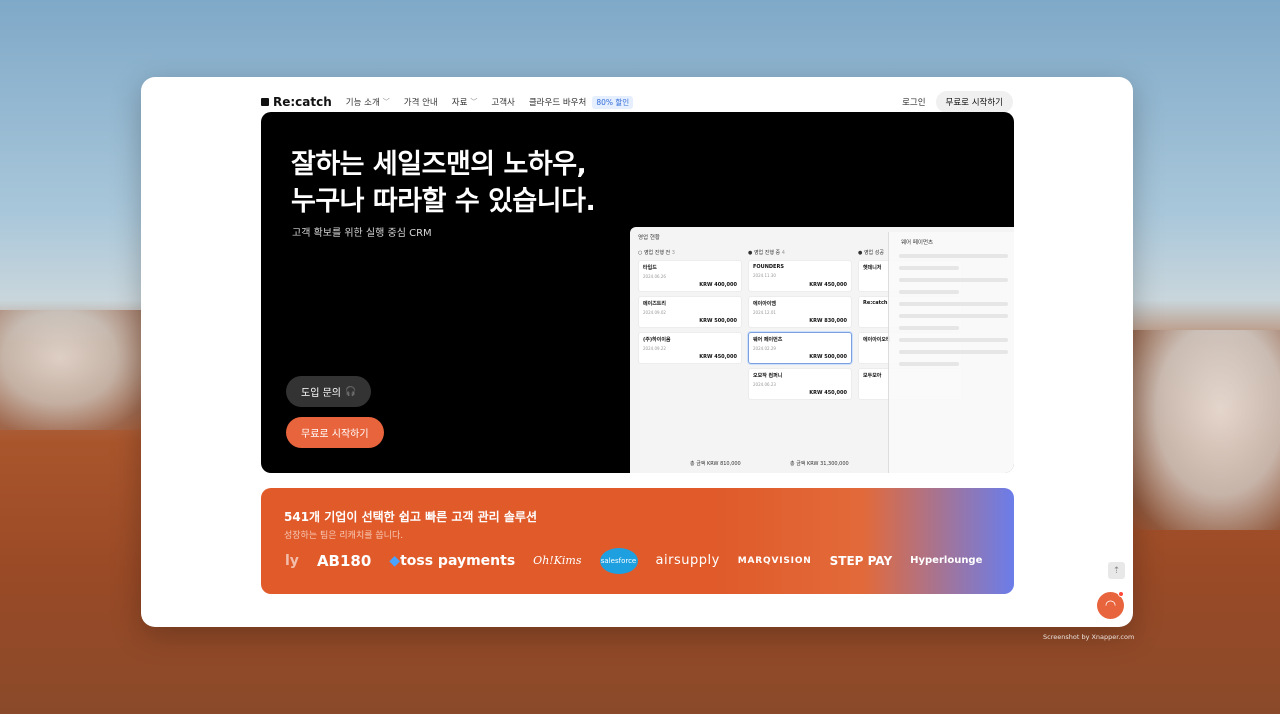  I want to click on deal-detail-panel: 웨어 페이먼츠, so click(951, 352).